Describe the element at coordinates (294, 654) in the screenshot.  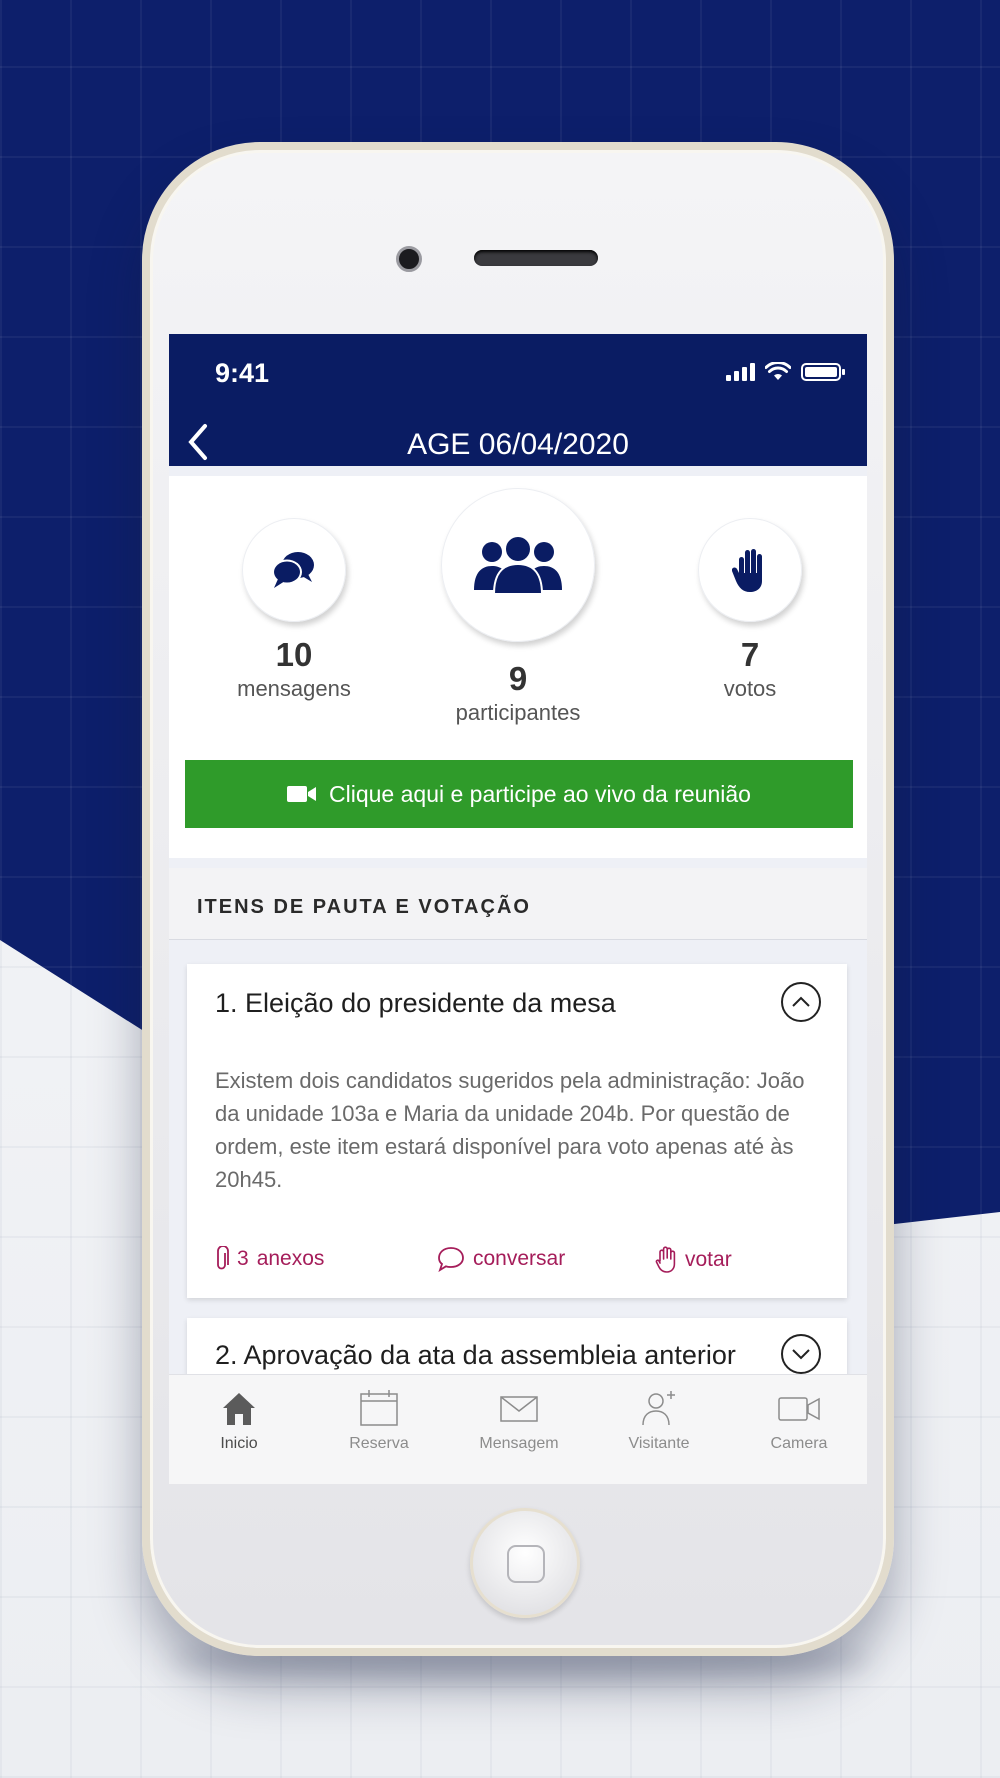
I see `messages-count: 10` at that location.